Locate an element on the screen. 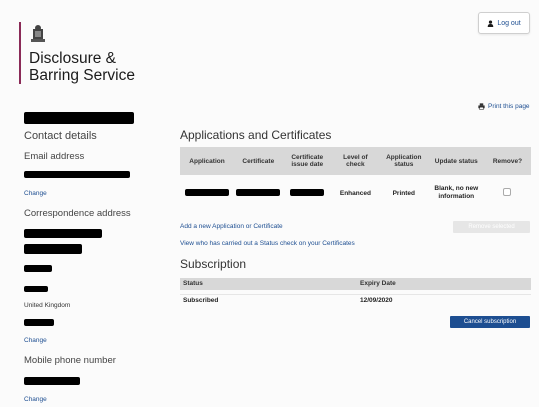 The image size is (539, 407). cell-update-status: Blank, no new information is located at coordinates (456, 192).